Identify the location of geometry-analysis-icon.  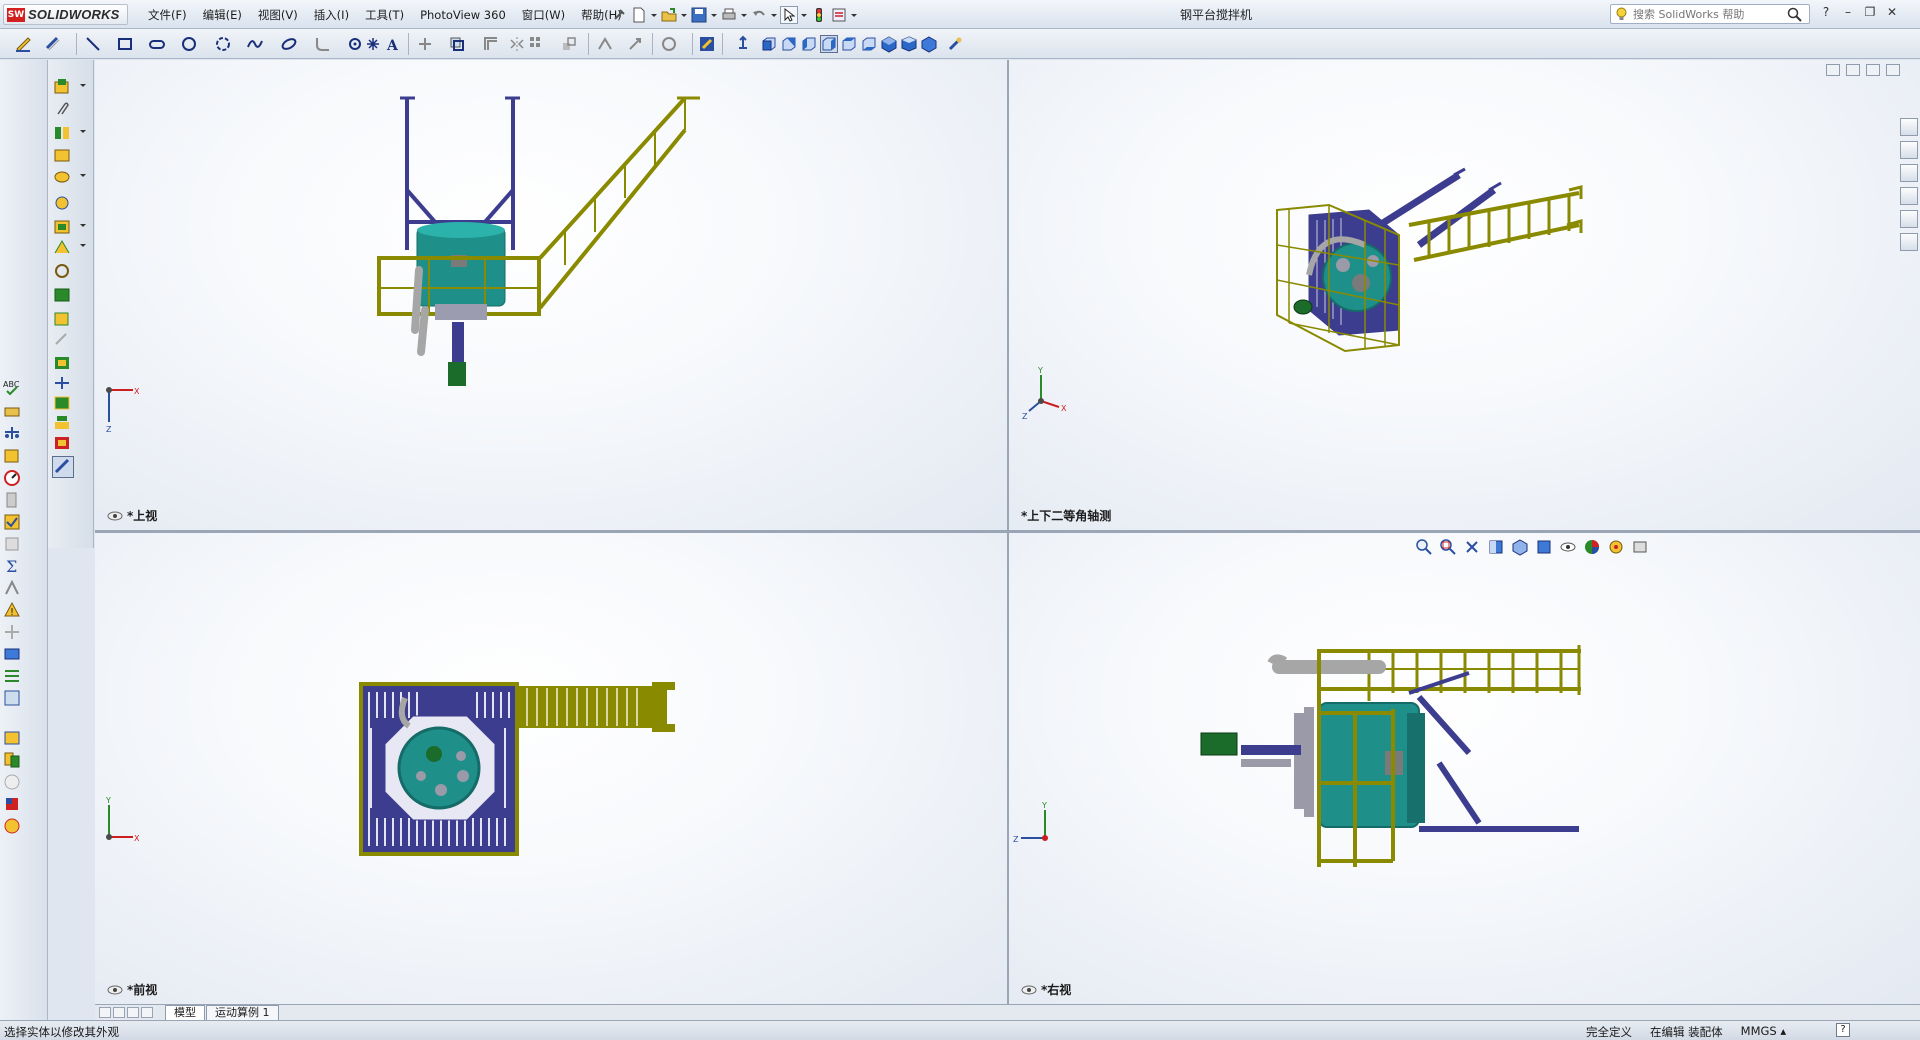
(13, 544).